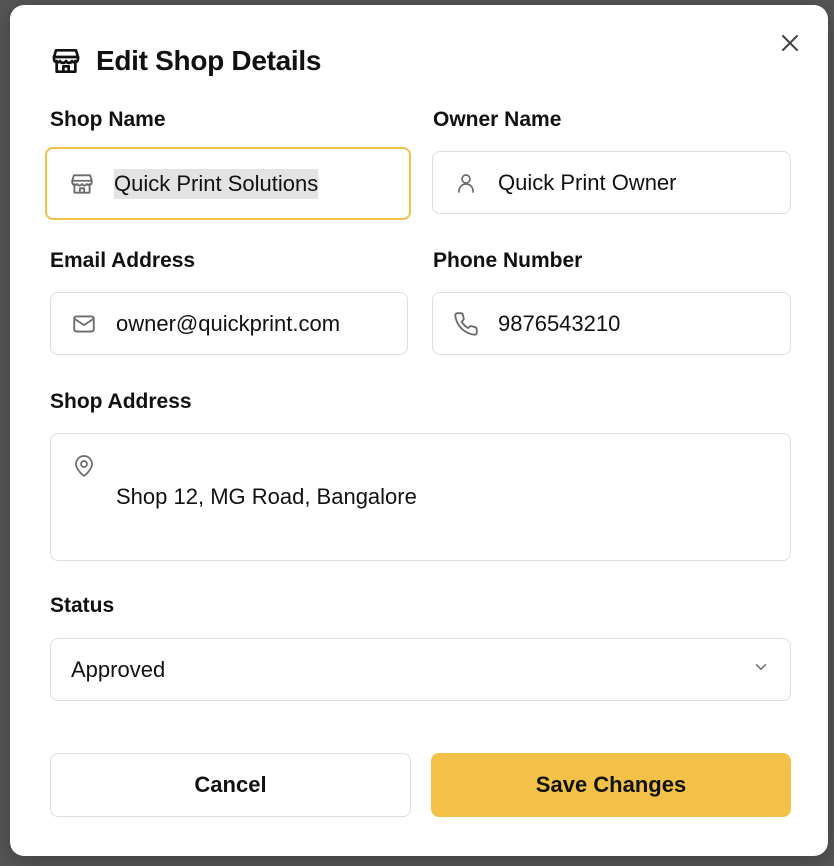 The height and width of the screenshot is (866, 834). I want to click on phone-input: 9876543210, so click(611, 323).